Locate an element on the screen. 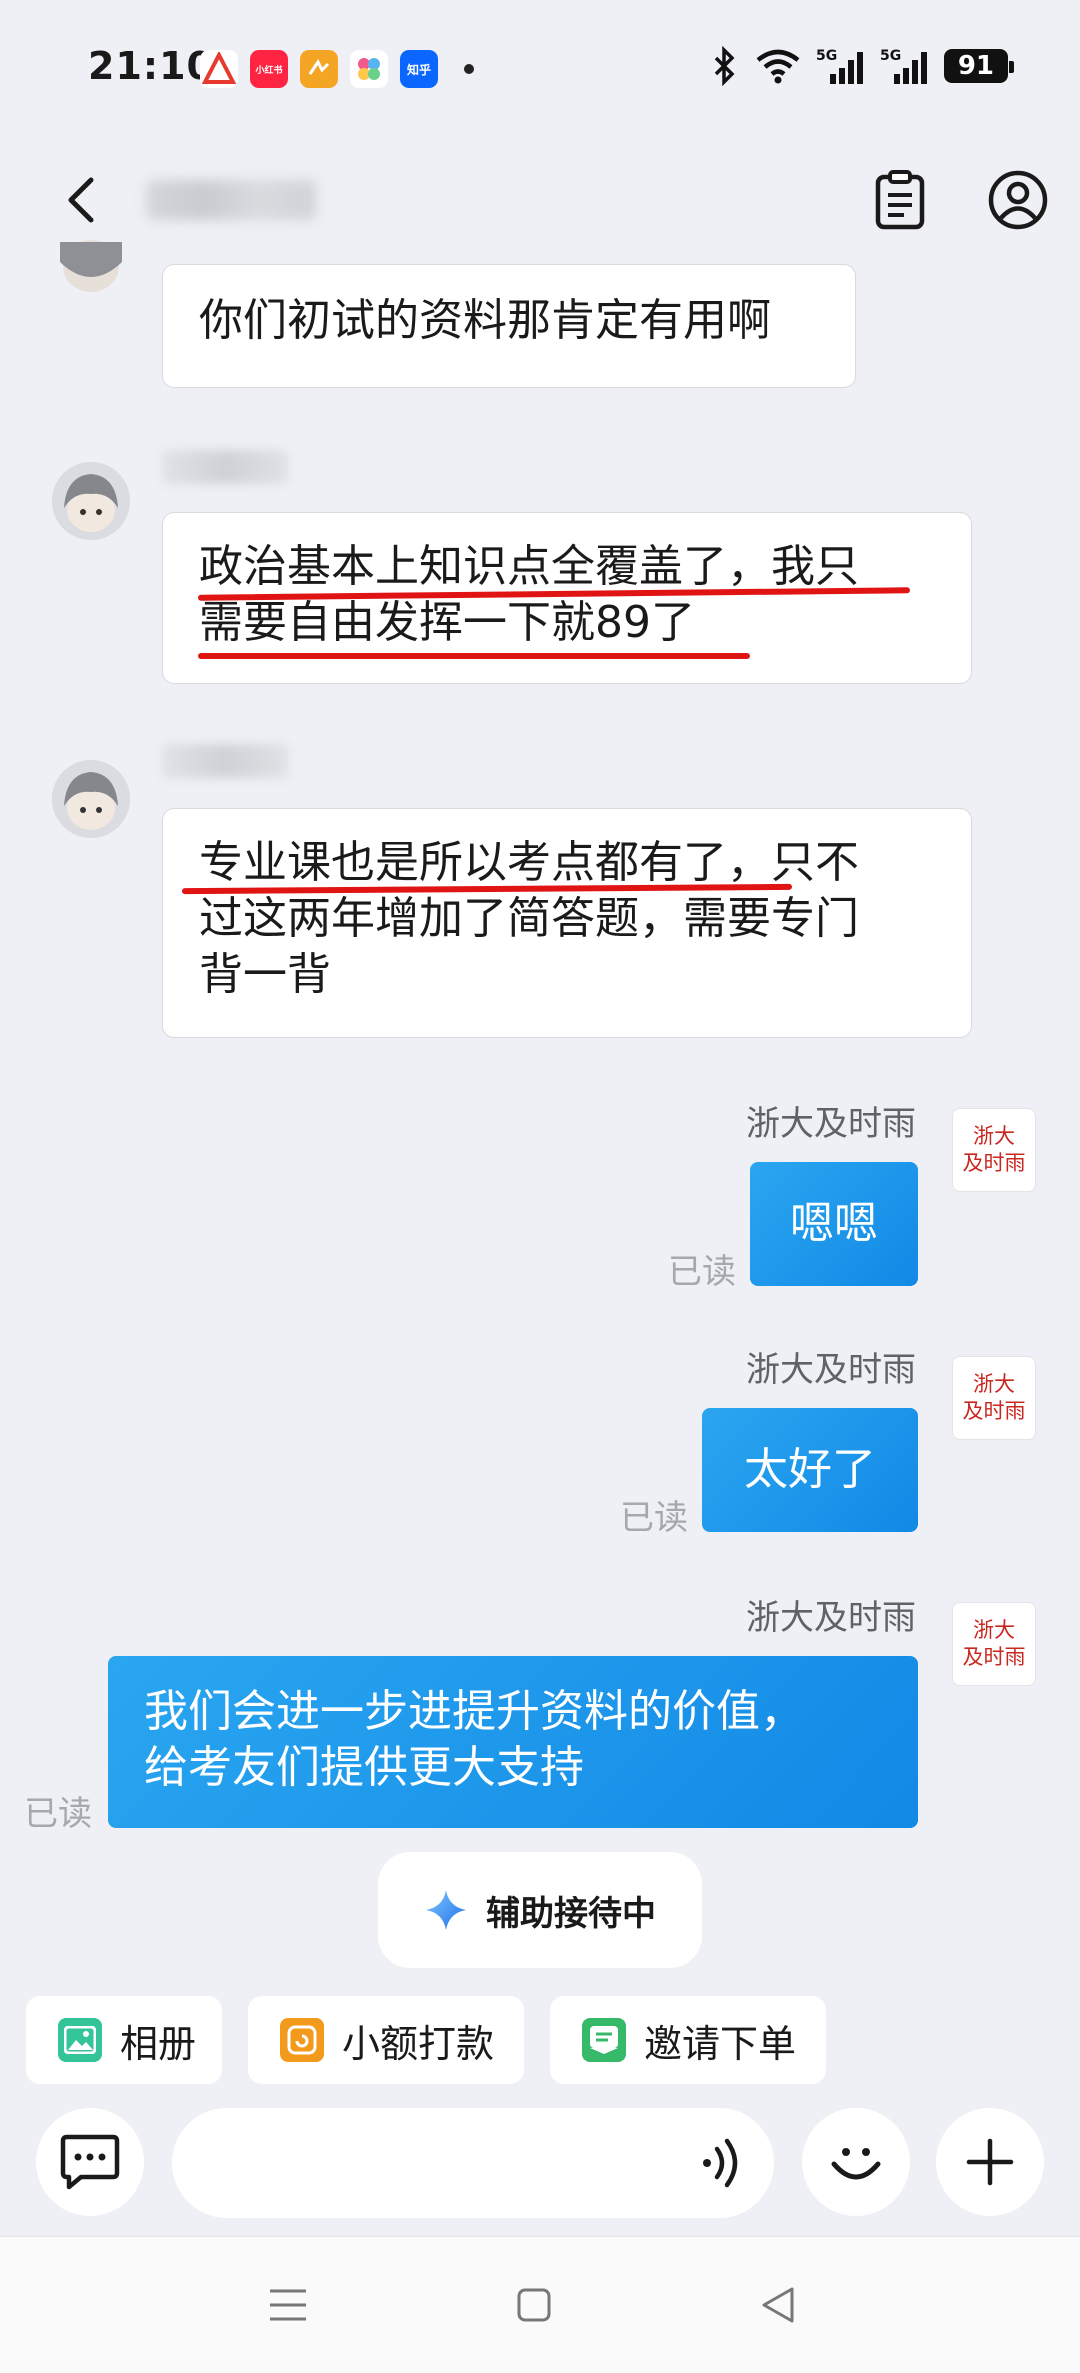  quick-action-label: 相册 is located at coordinates (158, 2043).